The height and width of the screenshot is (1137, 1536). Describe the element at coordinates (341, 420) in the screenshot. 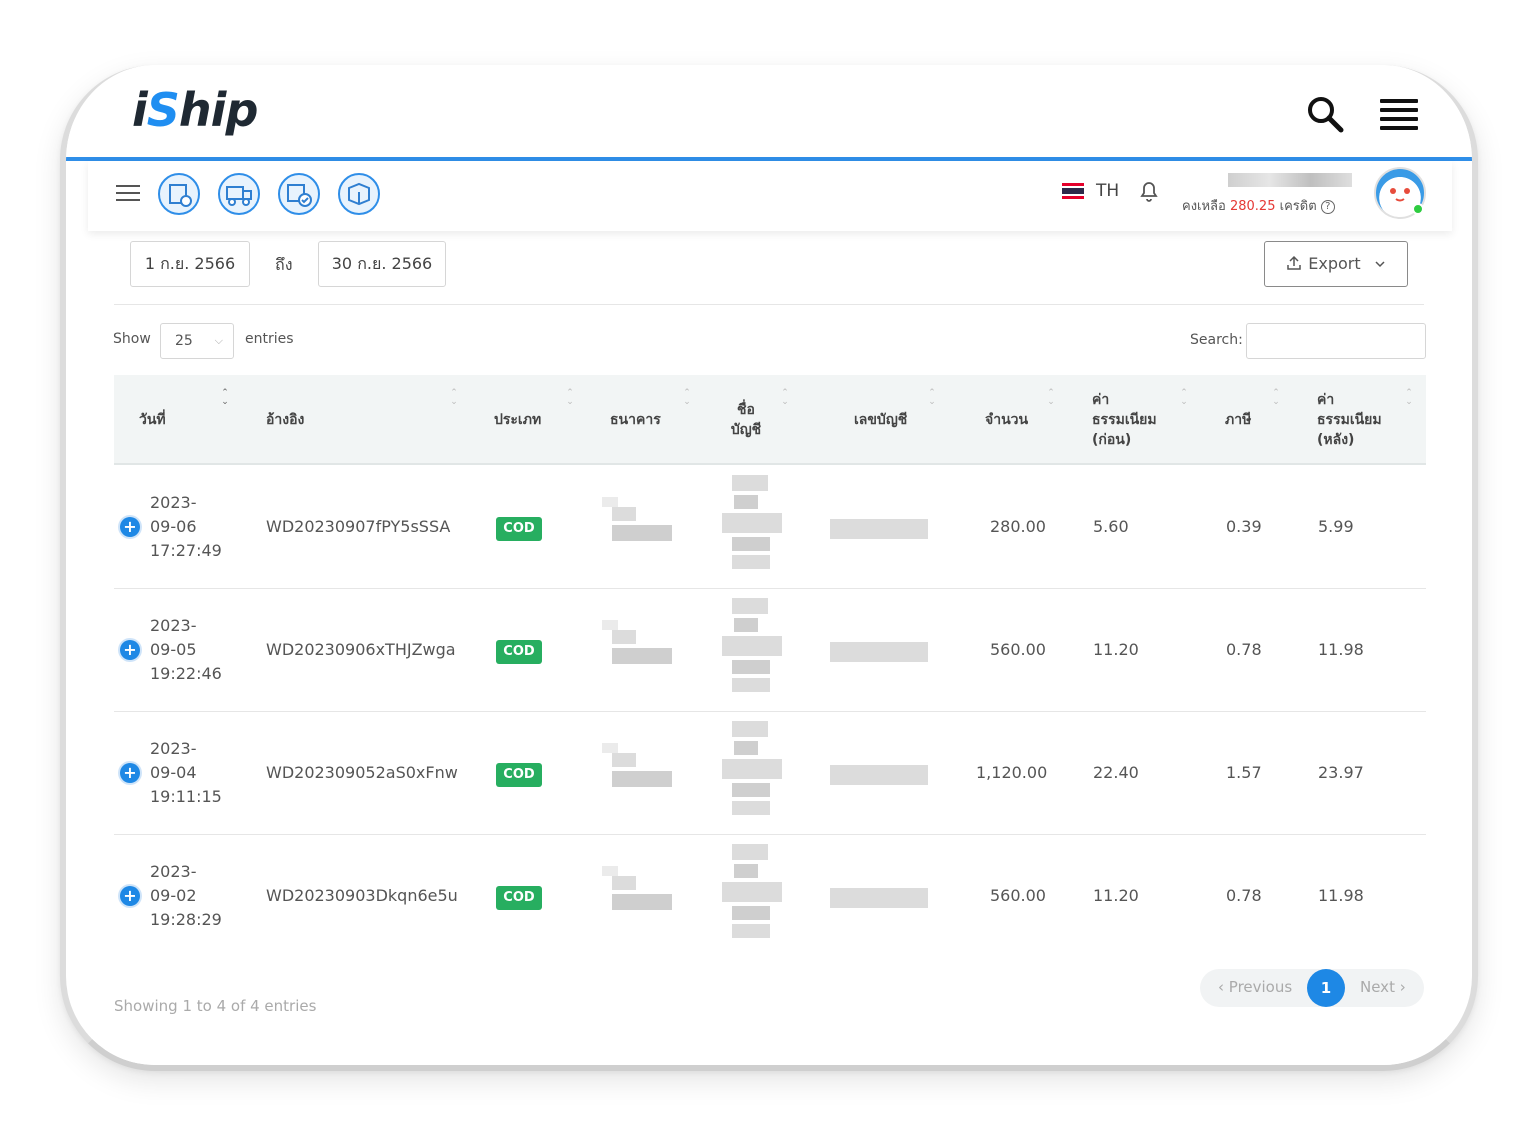

I see `column-reference: อ้างอิง` at that location.